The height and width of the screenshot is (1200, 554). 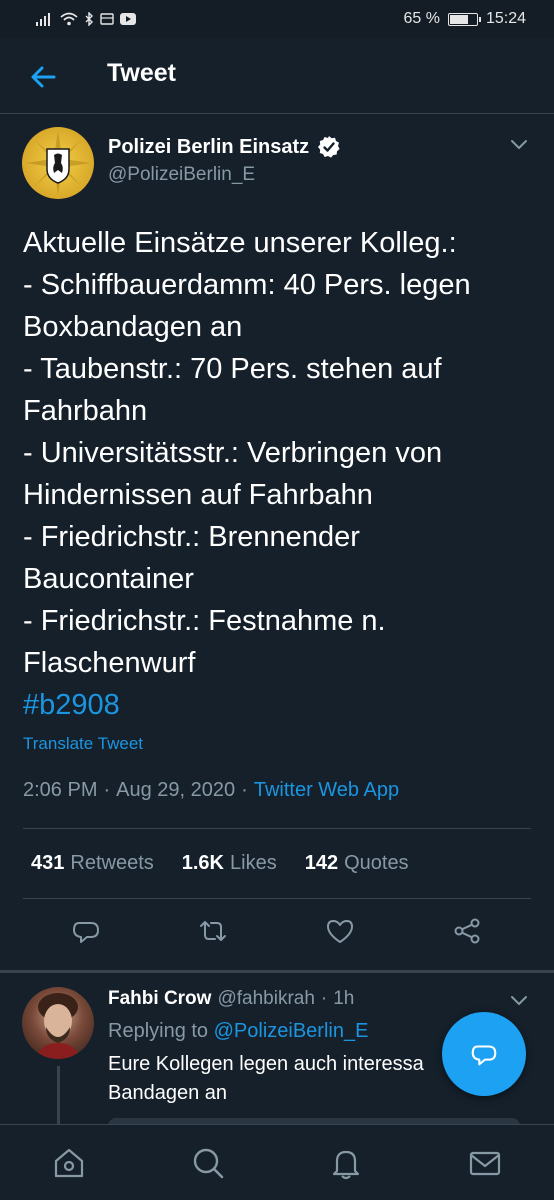 What do you see at coordinates (176, 790) in the screenshot?
I see `tweet-date: Aug 29, 2020` at bounding box center [176, 790].